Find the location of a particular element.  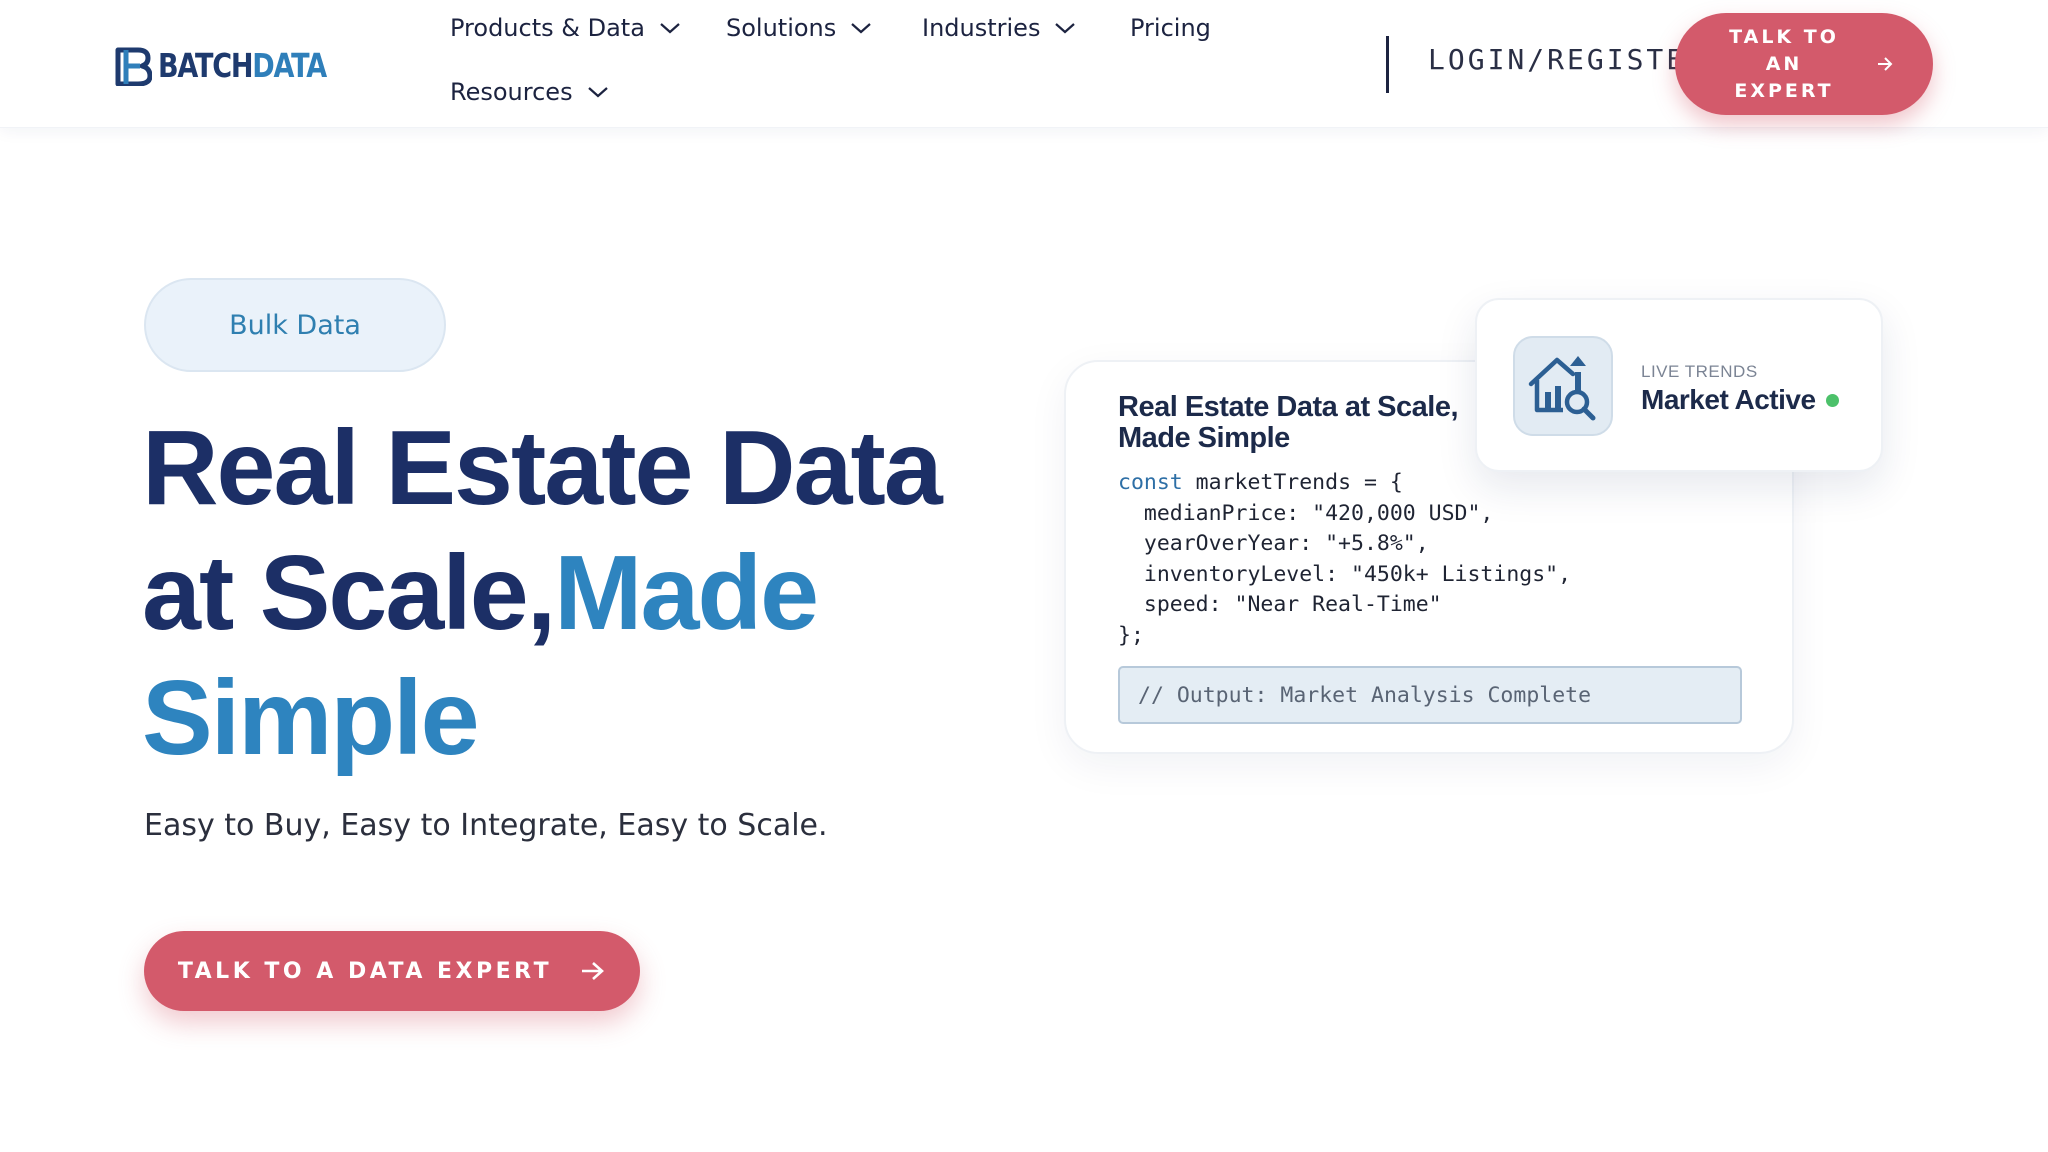

header-divider is located at coordinates (1387, 64).